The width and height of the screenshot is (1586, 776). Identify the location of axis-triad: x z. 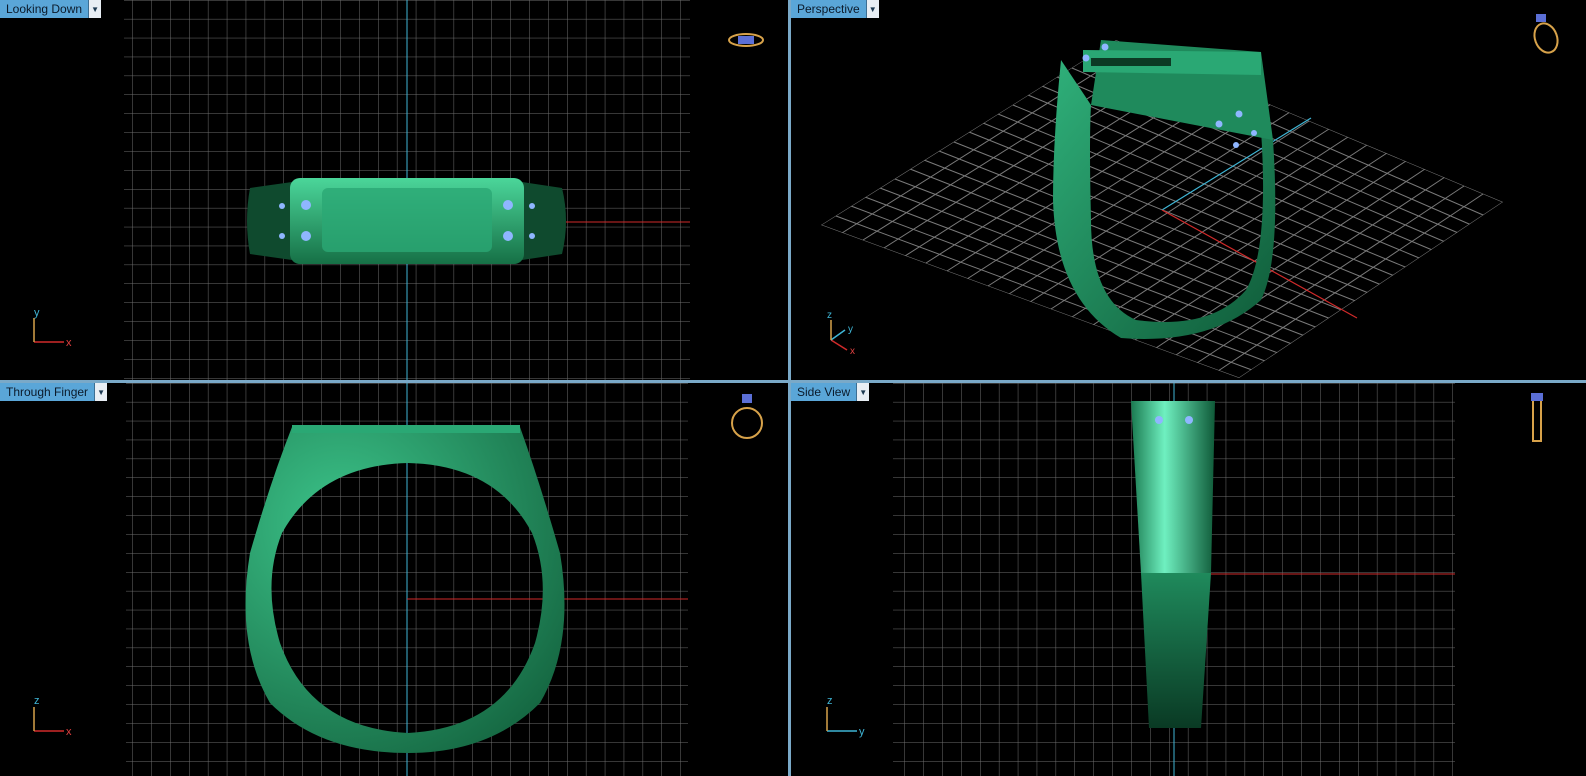
(52, 716).